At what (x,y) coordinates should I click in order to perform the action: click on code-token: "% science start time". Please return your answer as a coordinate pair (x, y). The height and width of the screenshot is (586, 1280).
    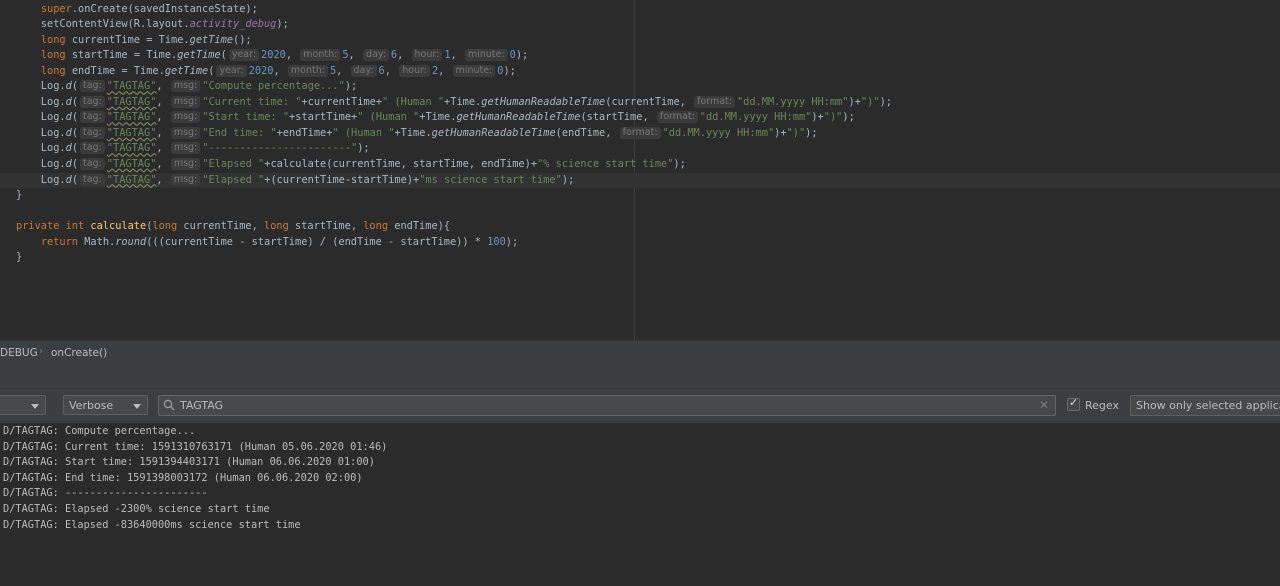
    Looking at the image, I should click on (605, 164).